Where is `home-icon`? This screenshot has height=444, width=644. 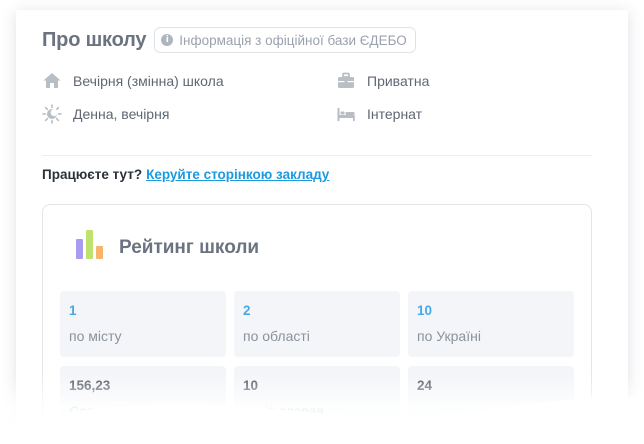 home-icon is located at coordinates (52, 80).